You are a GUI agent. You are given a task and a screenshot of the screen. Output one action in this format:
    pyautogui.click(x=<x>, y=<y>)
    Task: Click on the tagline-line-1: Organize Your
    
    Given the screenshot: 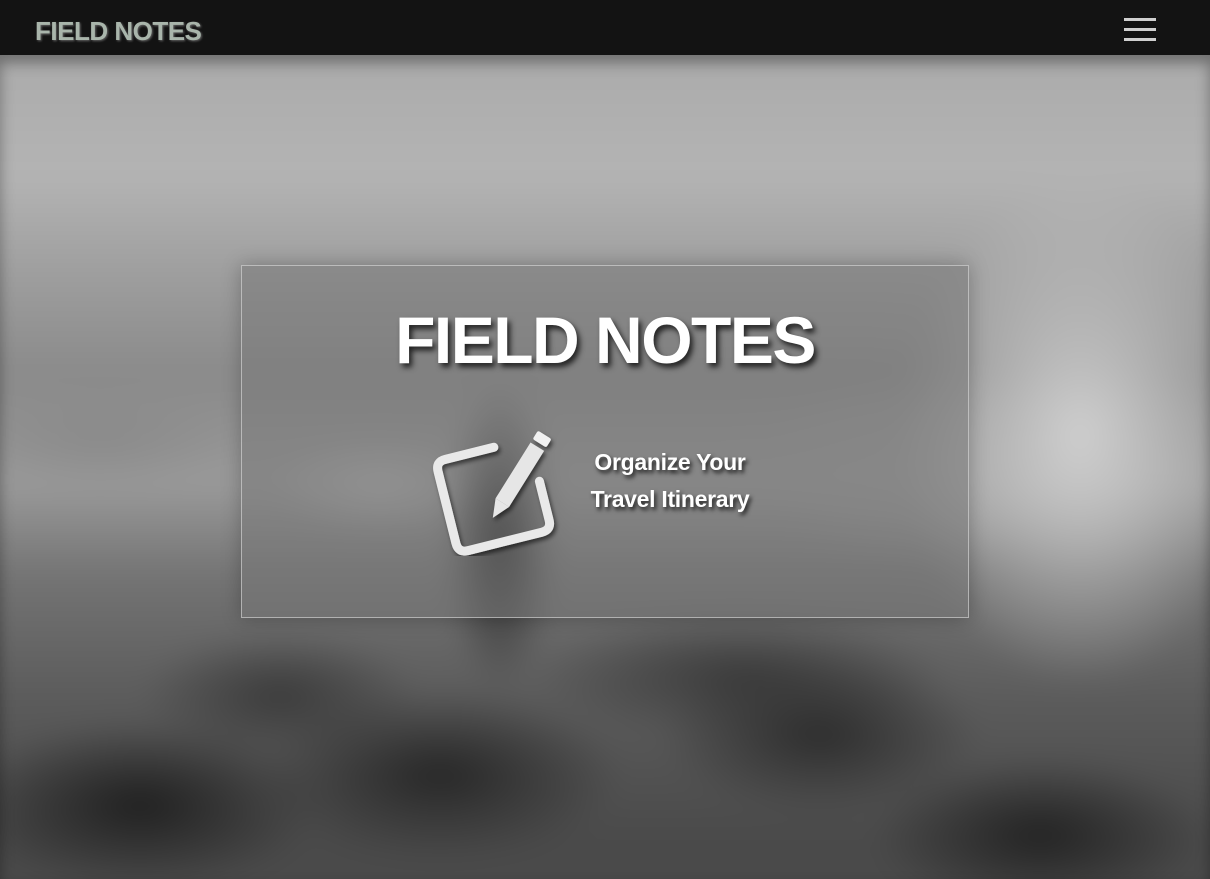 What is the action you would take?
    pyautogui.click(x=670, y=462)
    